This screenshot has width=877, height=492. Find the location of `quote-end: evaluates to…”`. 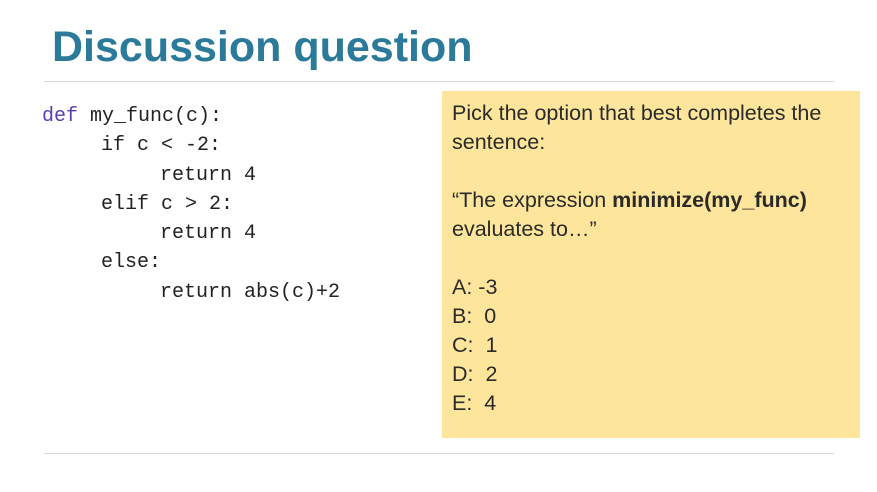

quote-end: evaluates to…” is located at coordinates (524, 229).